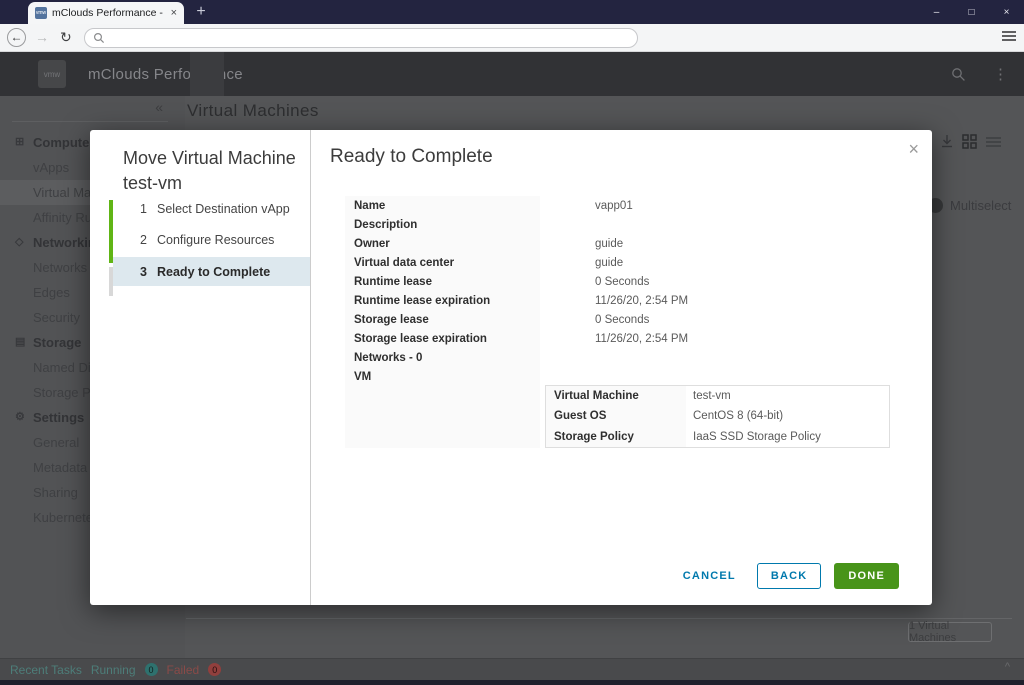  I want to click on summary-field-row: Networks - 0, so click(625, 357).